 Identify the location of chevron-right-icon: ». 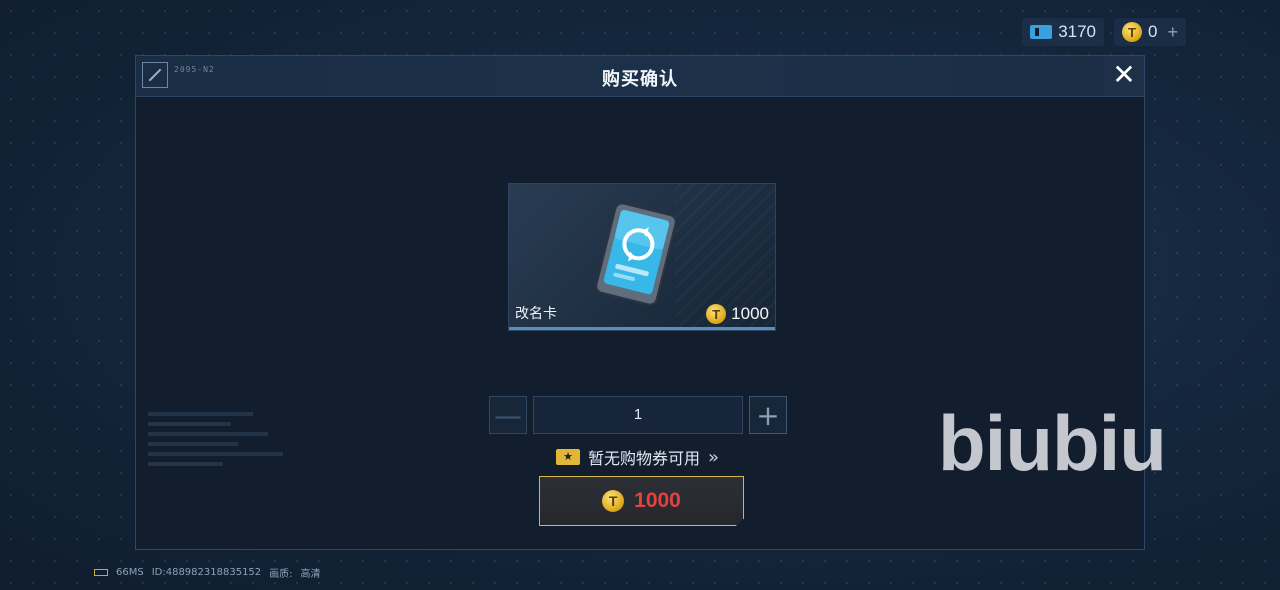
(713, 457).